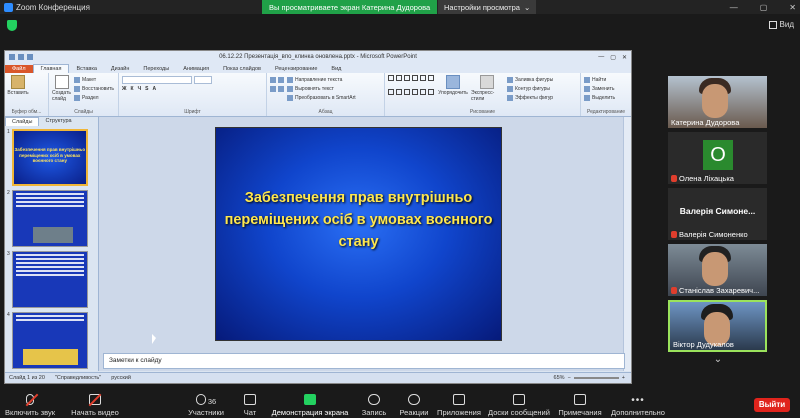  Describe the element at coordinates (206, 404) in the screenshot. I see `participants-button: 36 Участники` at that location.